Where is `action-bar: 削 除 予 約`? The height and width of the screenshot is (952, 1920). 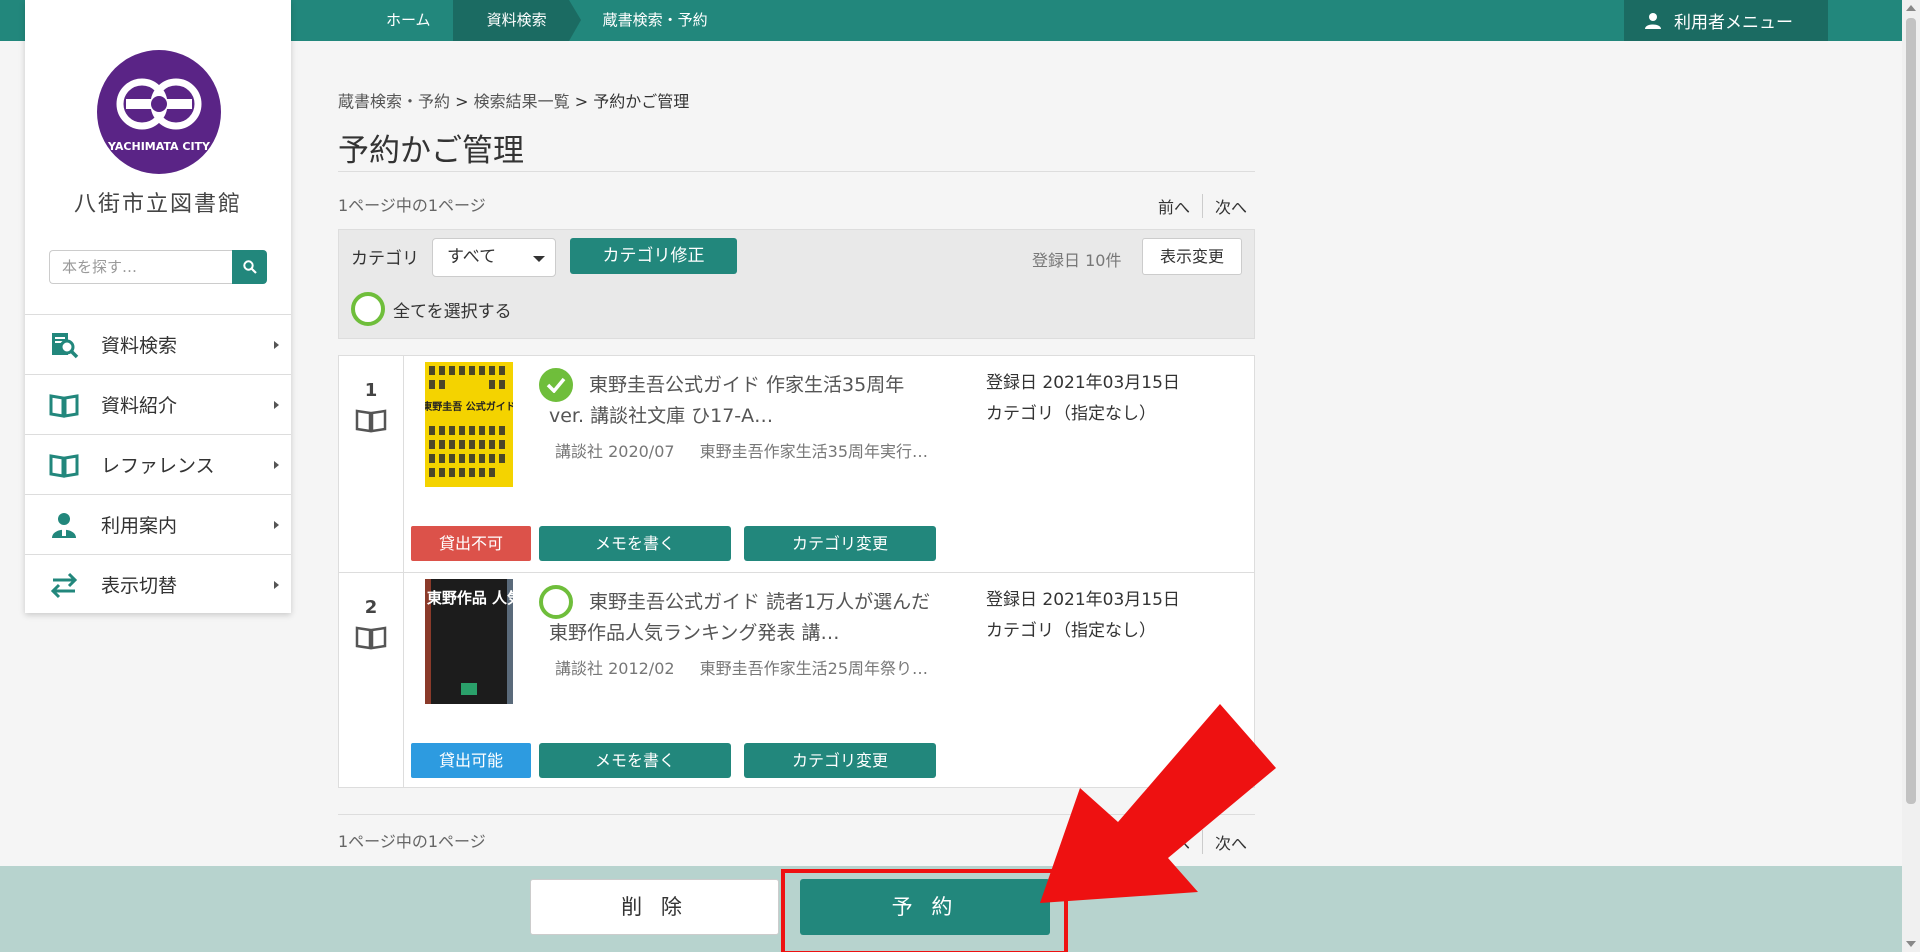 action-bar: 削 除 予 約 is located at coordinates (951, 909).